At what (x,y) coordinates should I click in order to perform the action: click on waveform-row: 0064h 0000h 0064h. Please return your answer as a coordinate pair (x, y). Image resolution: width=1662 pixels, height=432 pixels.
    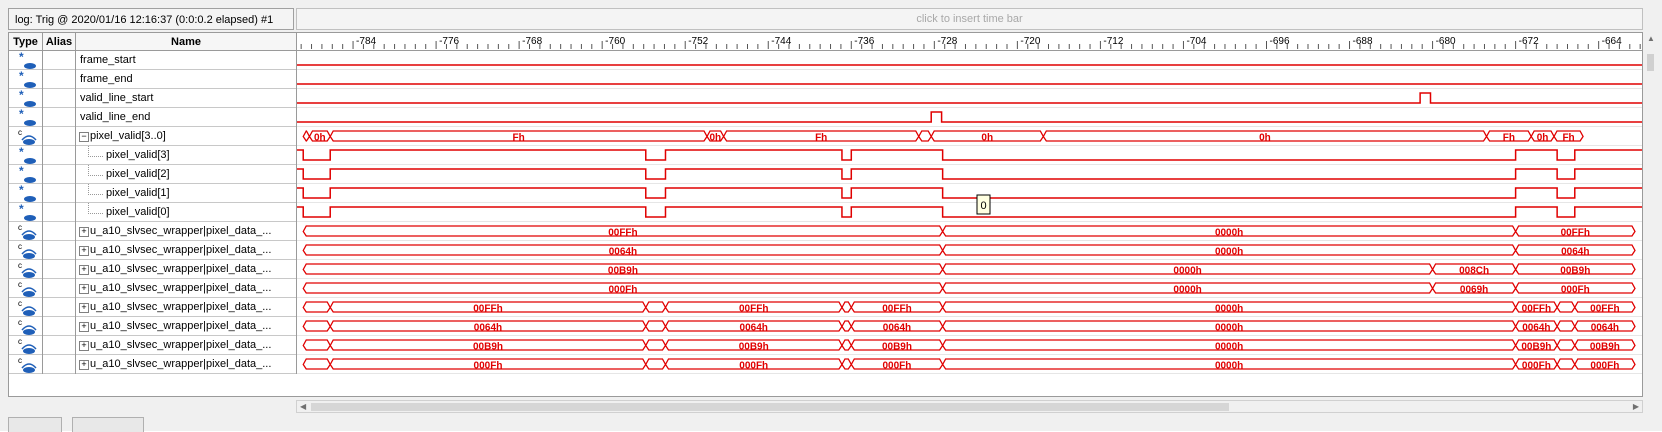
    Looking at the image, I should click on (970, 252).